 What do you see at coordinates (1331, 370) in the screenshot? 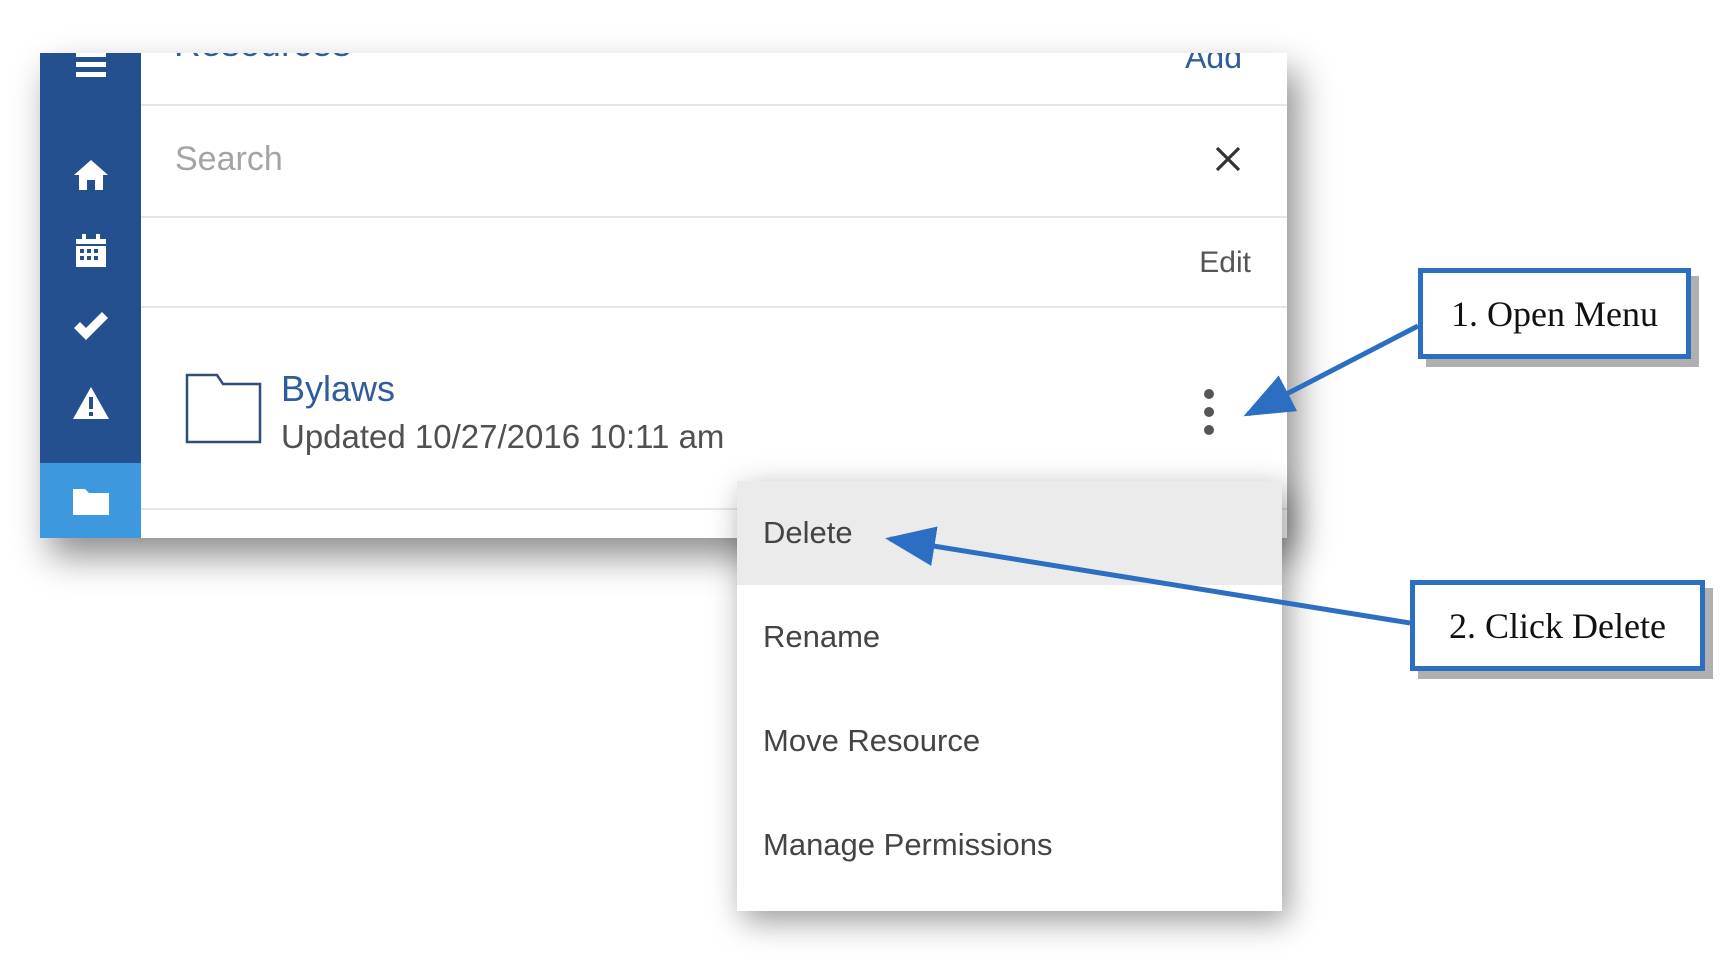
I see `arrow-open-menu` at bounding box center [1331, 370].